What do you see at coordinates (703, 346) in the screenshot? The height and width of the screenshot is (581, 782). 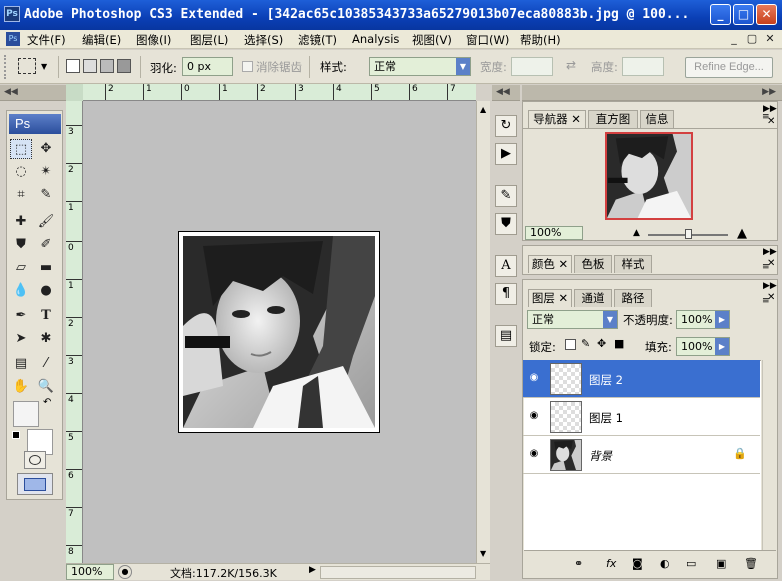 I see `fill-input: 100% ▶` at bounding box center [703, 346].